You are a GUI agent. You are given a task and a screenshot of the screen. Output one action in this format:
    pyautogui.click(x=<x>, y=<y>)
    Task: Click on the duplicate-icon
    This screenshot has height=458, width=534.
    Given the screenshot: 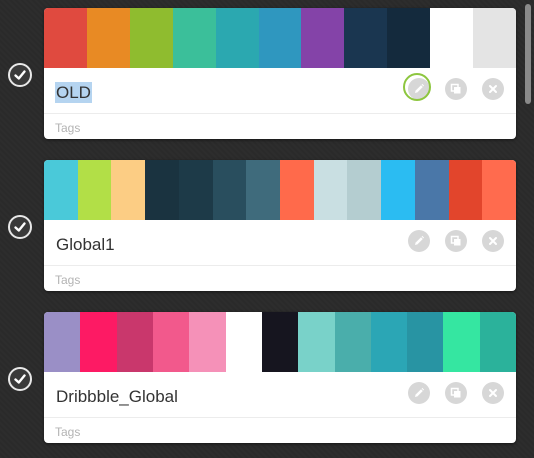 What is the action you would take?
    pyautogui.click(x=456, y=393)
    